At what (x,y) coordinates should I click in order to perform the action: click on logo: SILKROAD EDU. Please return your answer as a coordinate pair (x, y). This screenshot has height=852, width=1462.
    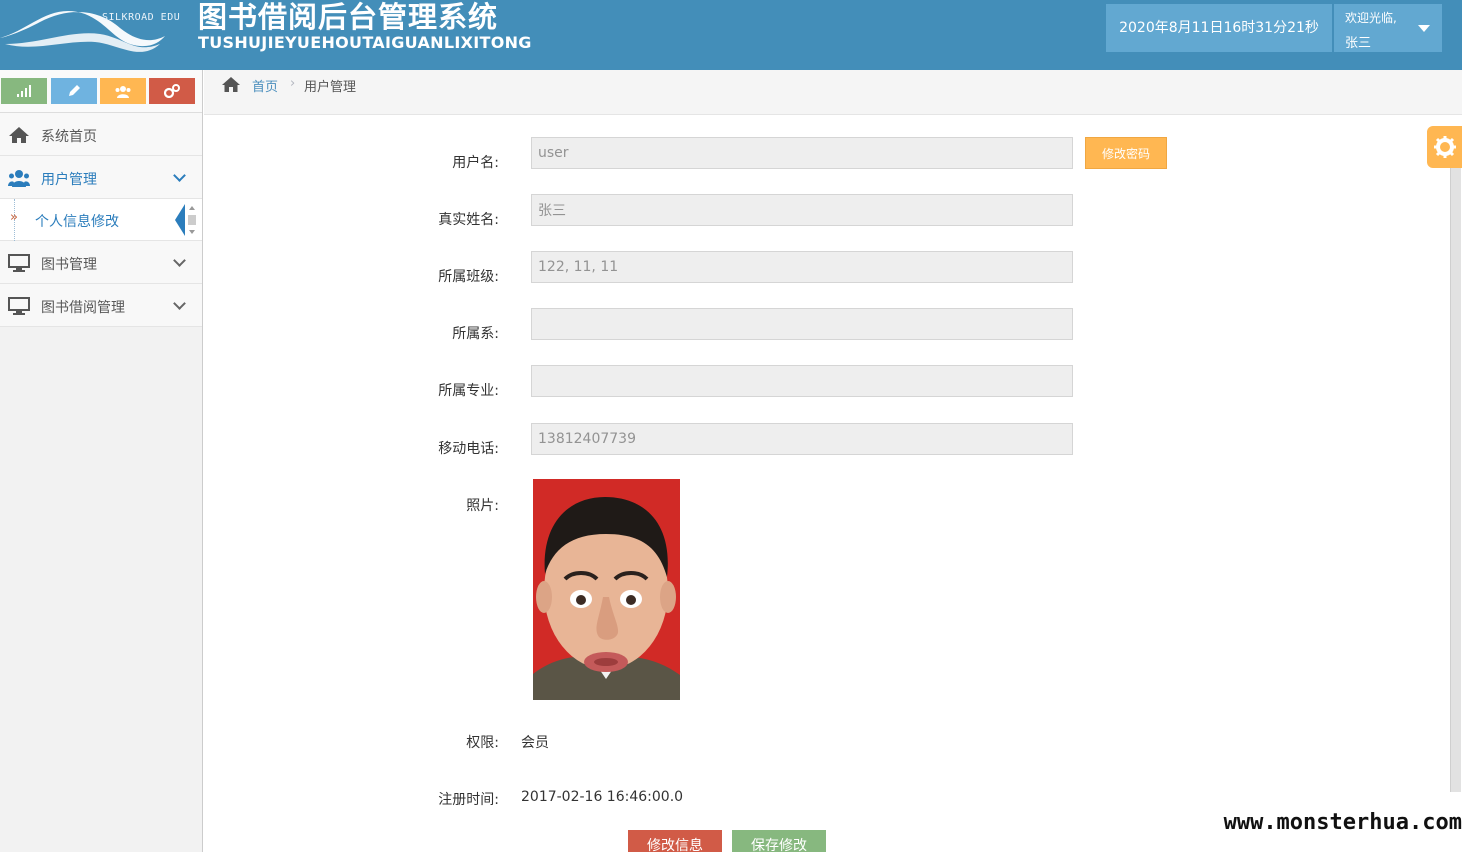
    Looking at the image, I should click on (95, 35).